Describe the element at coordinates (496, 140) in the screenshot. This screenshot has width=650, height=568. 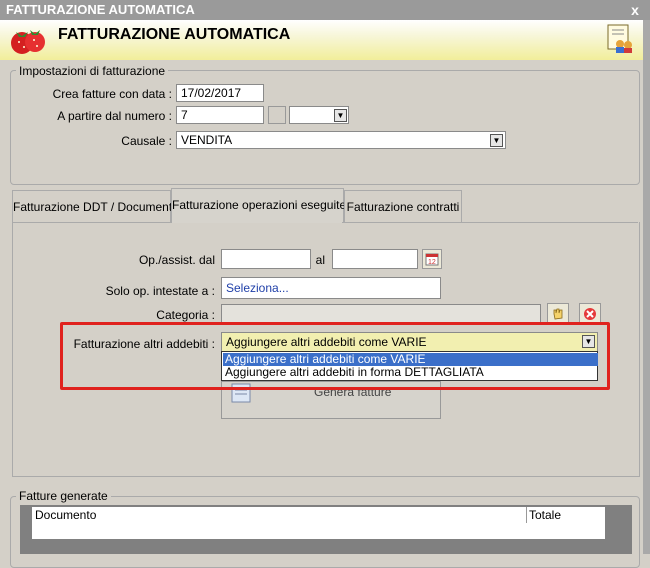
I see `causale-chevron-down-icon: ▼` at that location.